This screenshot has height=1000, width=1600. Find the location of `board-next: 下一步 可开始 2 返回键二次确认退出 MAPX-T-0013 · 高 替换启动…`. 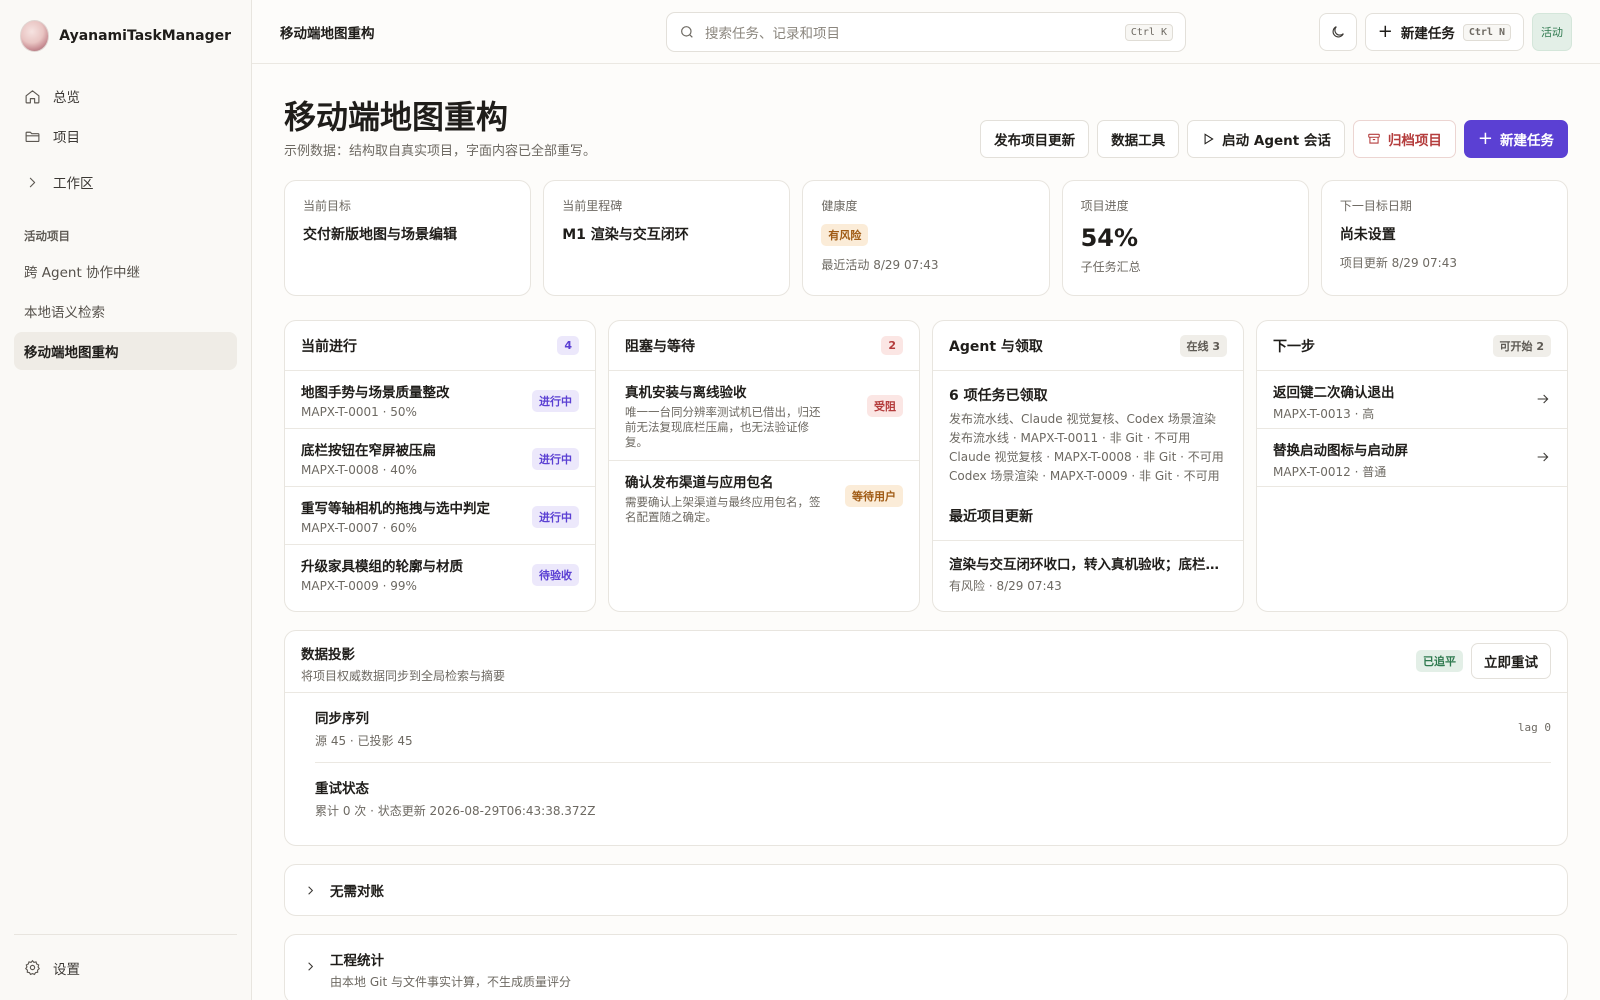

board-next: 下一步 可开始 2 返回键二次确认退出 MAPX-T-0013 · 高 替换启动… is located at coordinates (1412, 466).